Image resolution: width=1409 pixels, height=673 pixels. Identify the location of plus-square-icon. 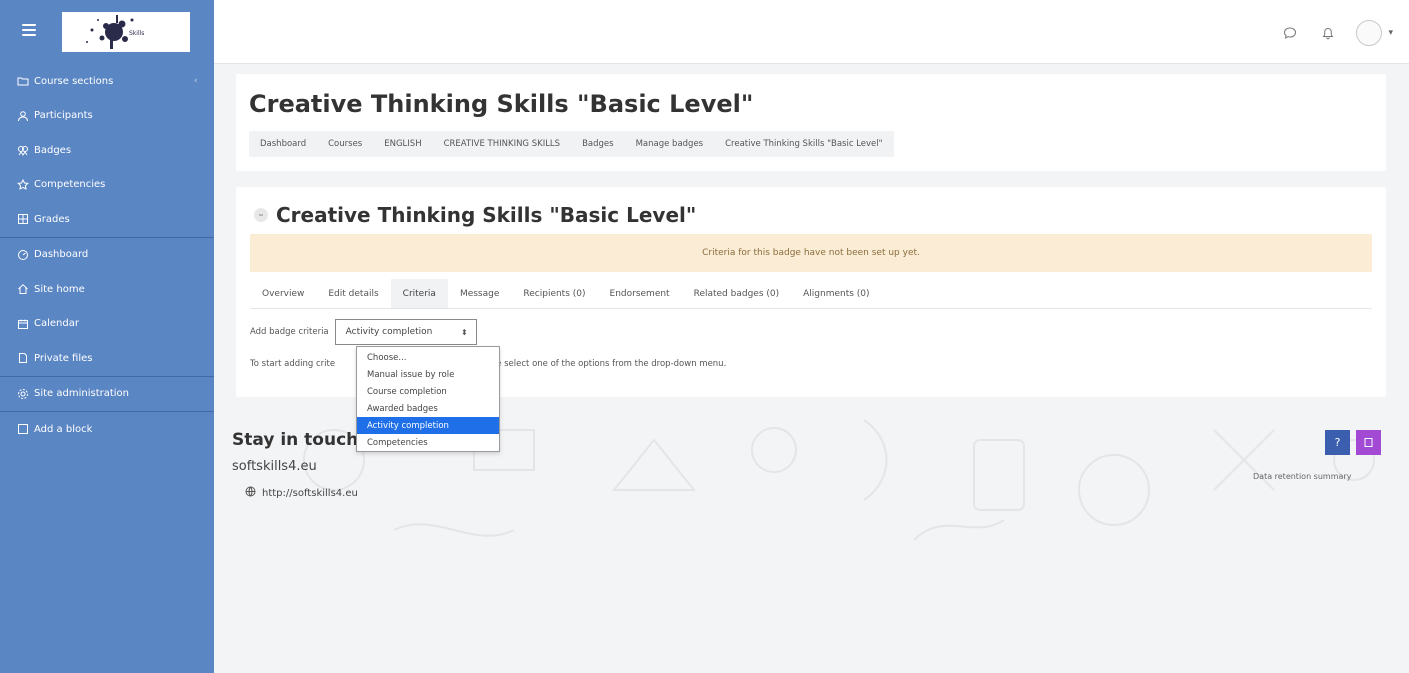
(23, 429).